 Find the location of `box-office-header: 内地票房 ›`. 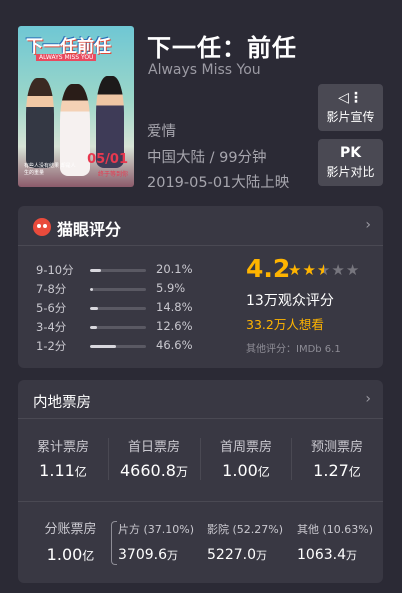

box-office-header: 内地票房 › is located at coordinates (200, 399).